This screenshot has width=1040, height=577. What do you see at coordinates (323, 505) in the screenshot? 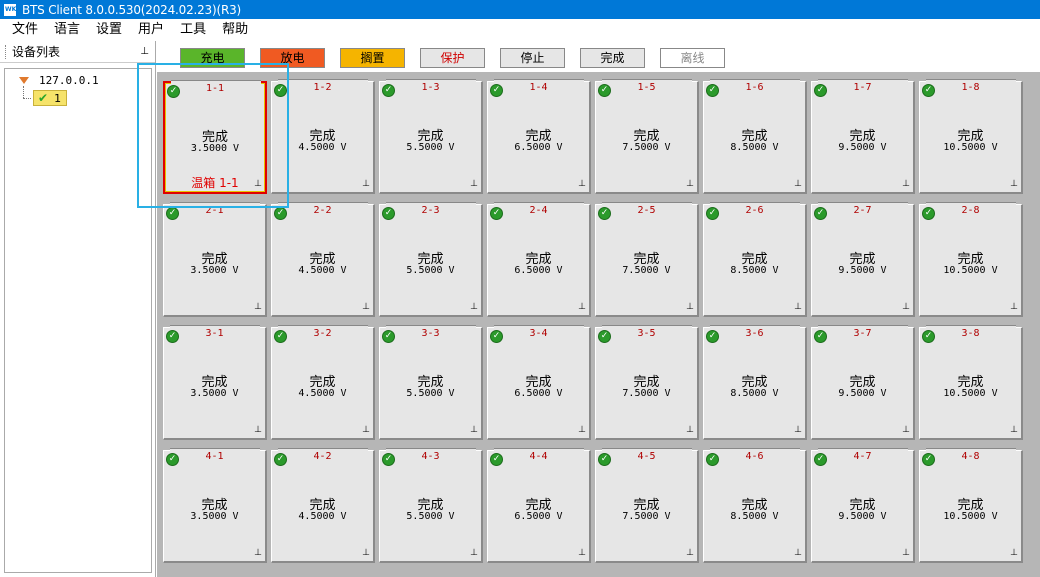
I see `channel-cell: 4-2 ✓ 完成 4.5000 V ⊥` at bounding box center [323, 505].